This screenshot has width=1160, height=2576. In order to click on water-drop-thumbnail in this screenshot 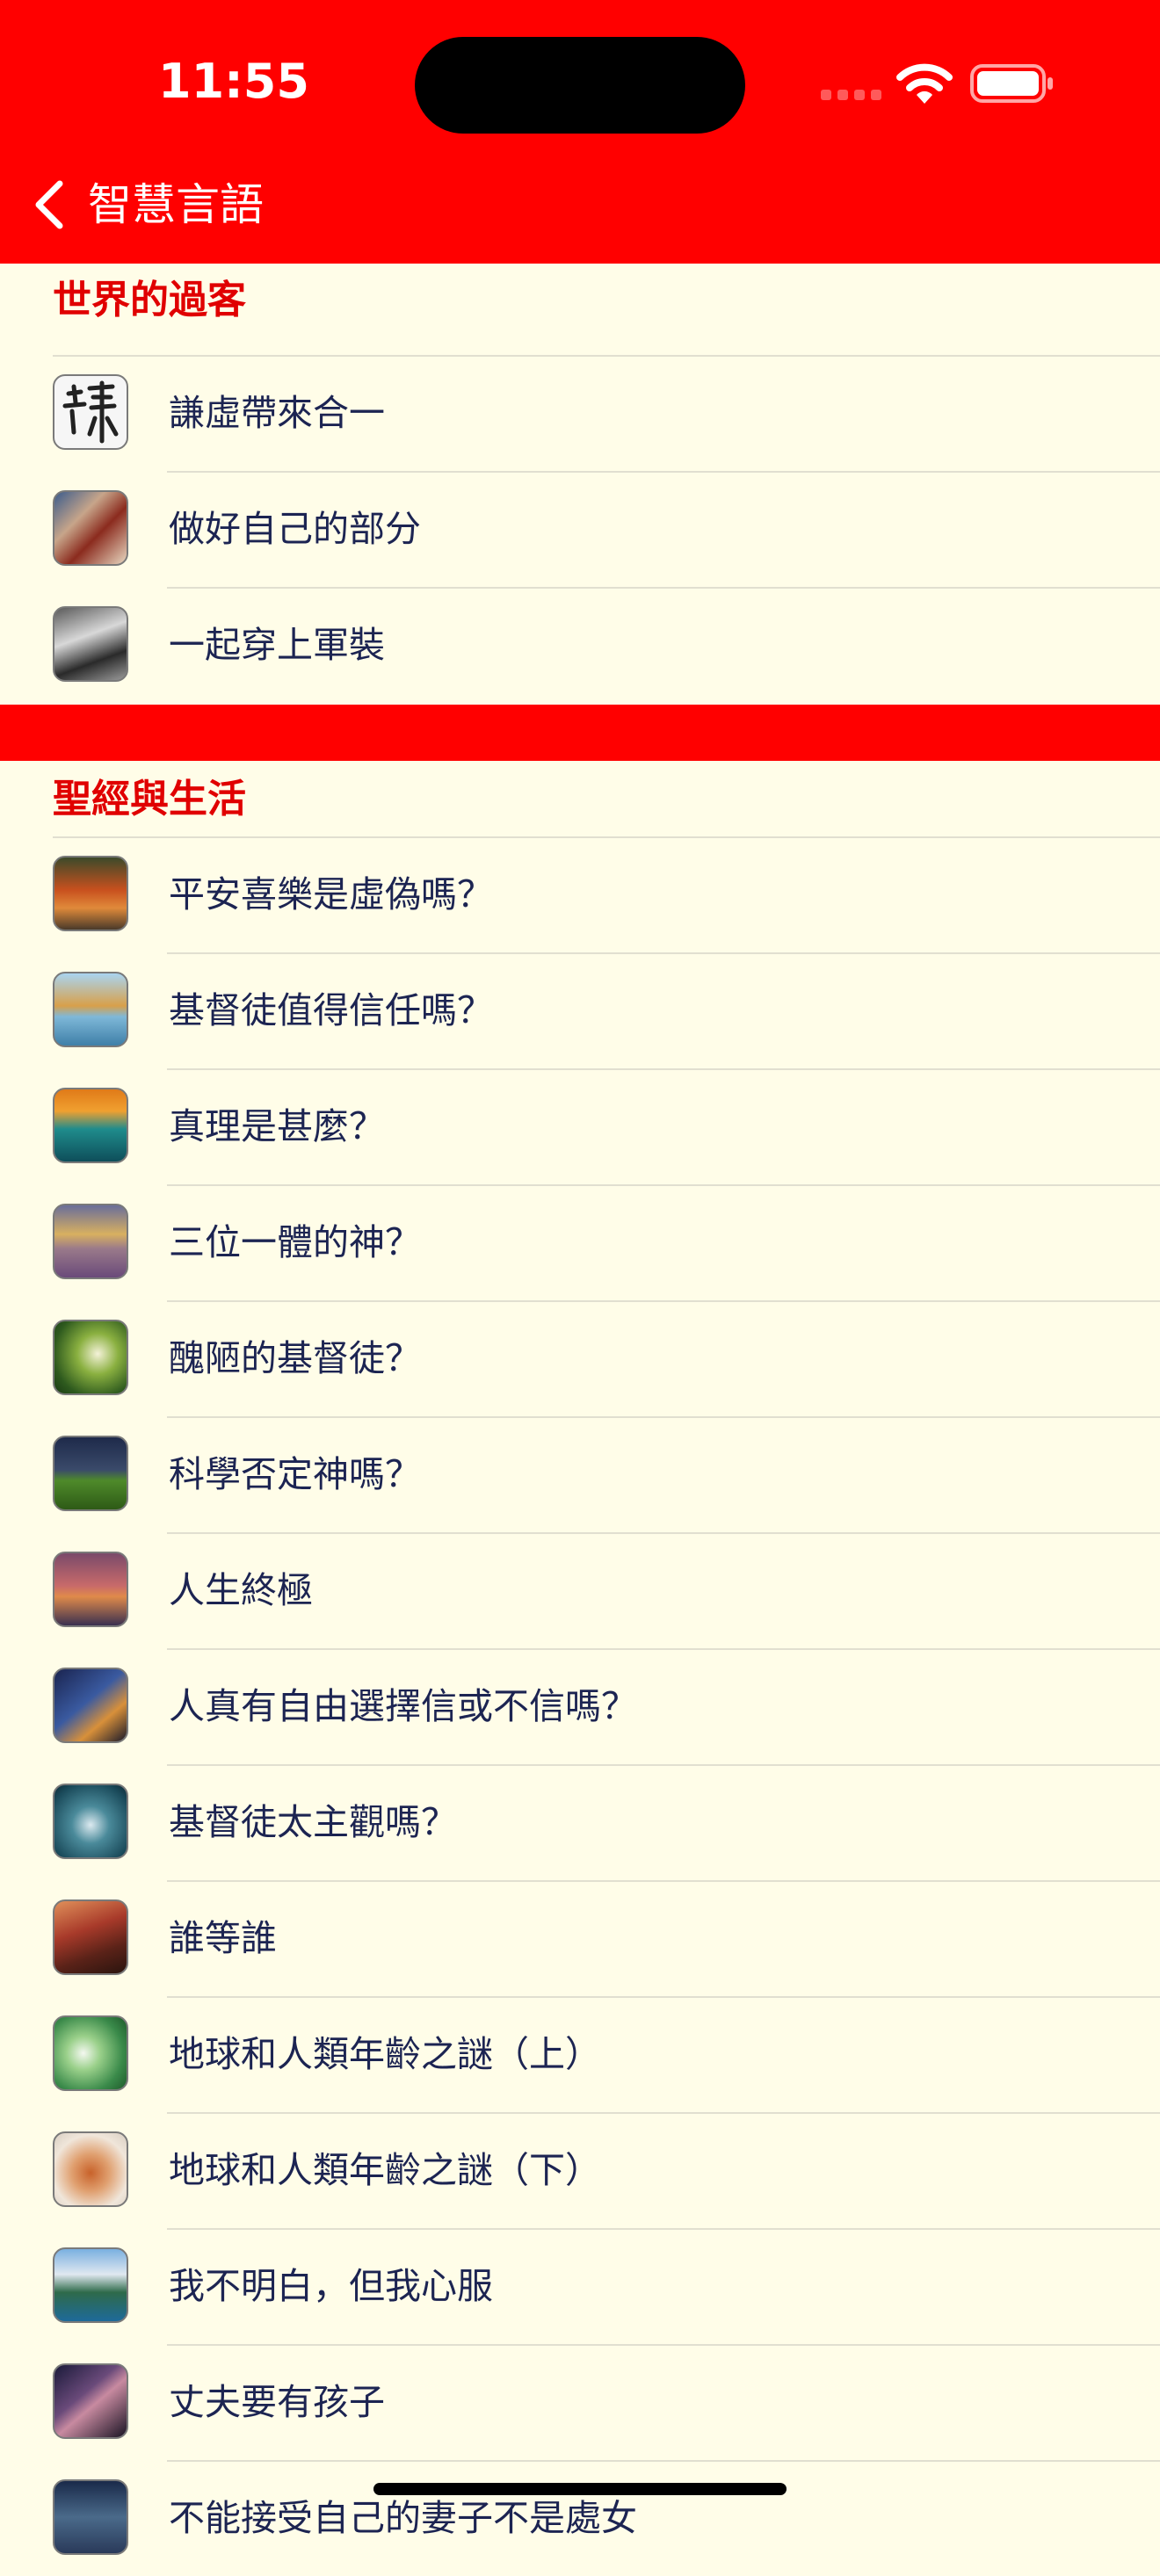, I will do `click(91, 1821)`.